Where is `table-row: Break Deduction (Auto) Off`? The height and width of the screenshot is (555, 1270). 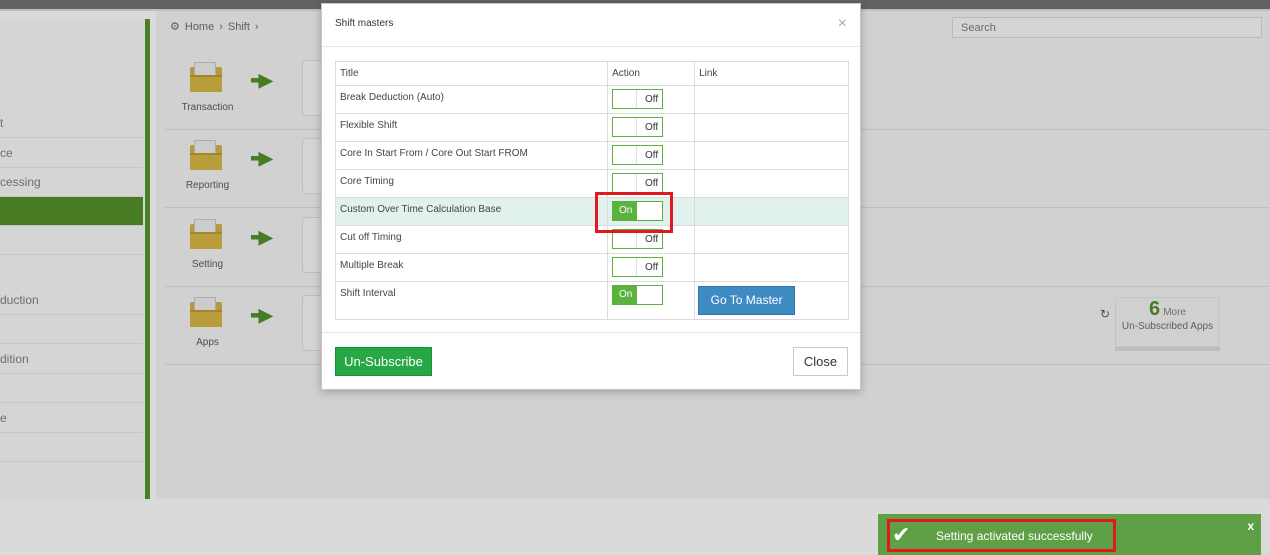
table-row: Break Deduction (Auto) Off is located at coordinates (592, 99).